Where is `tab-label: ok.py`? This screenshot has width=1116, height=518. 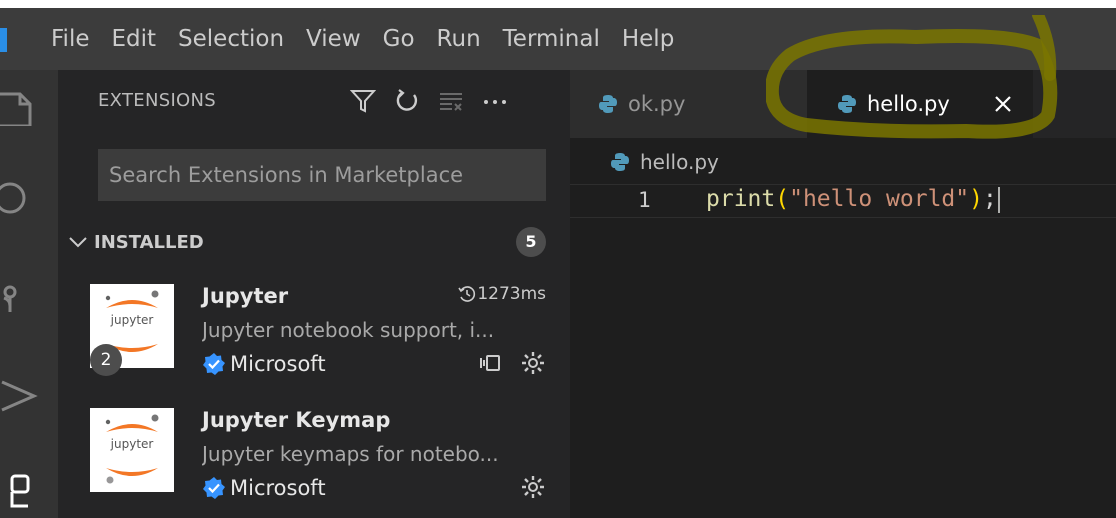
tab-label: ok.py is located at coordinates (657, 104).